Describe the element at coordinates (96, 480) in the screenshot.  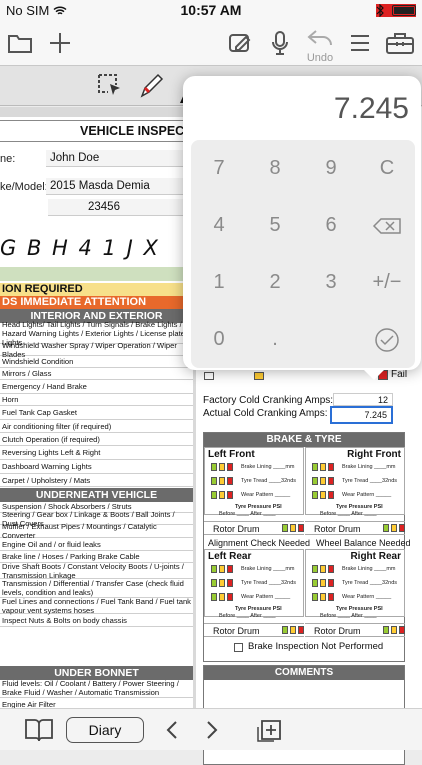
I see `checklist-row: Carpet / Upholstery / Mats` at that location.